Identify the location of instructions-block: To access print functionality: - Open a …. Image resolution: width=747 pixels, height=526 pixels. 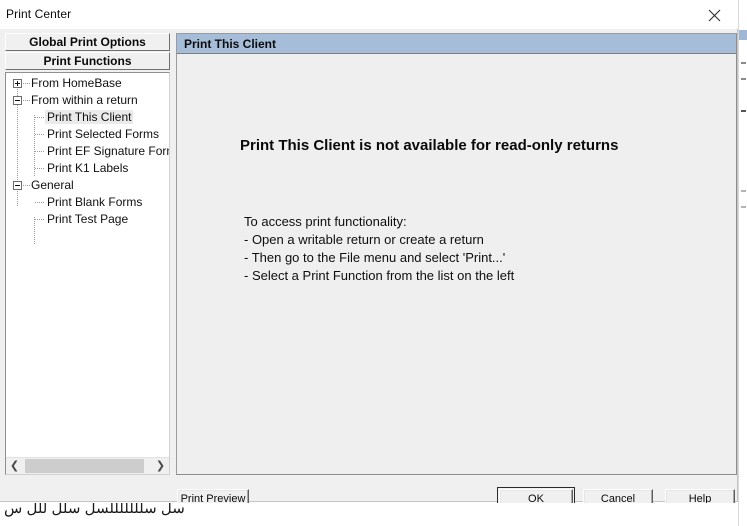
(379, 249).